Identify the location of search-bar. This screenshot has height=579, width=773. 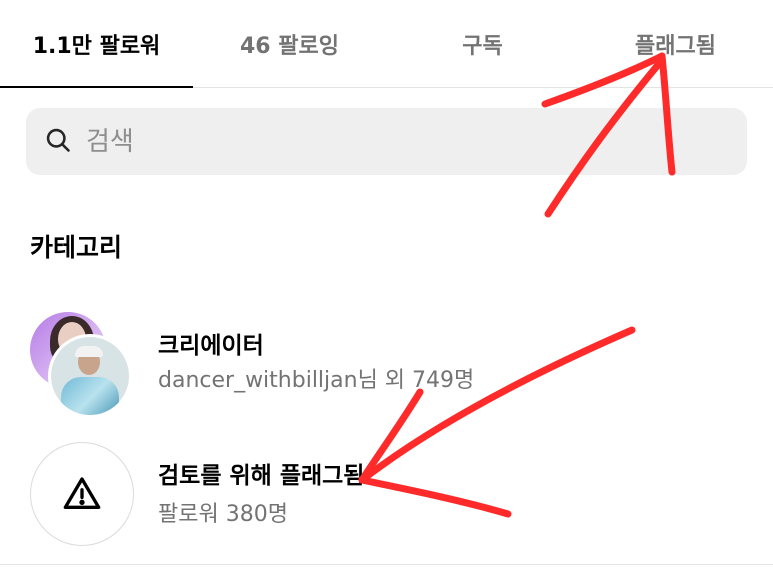
(386, 141).